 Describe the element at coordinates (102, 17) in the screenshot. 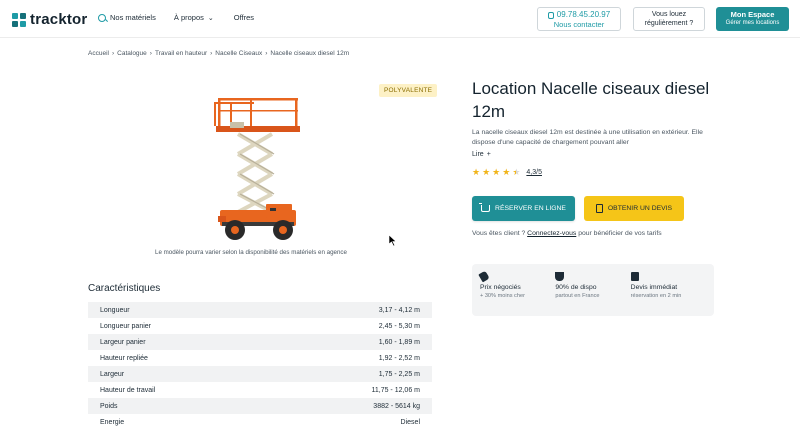

I see `search-icon` at that location.